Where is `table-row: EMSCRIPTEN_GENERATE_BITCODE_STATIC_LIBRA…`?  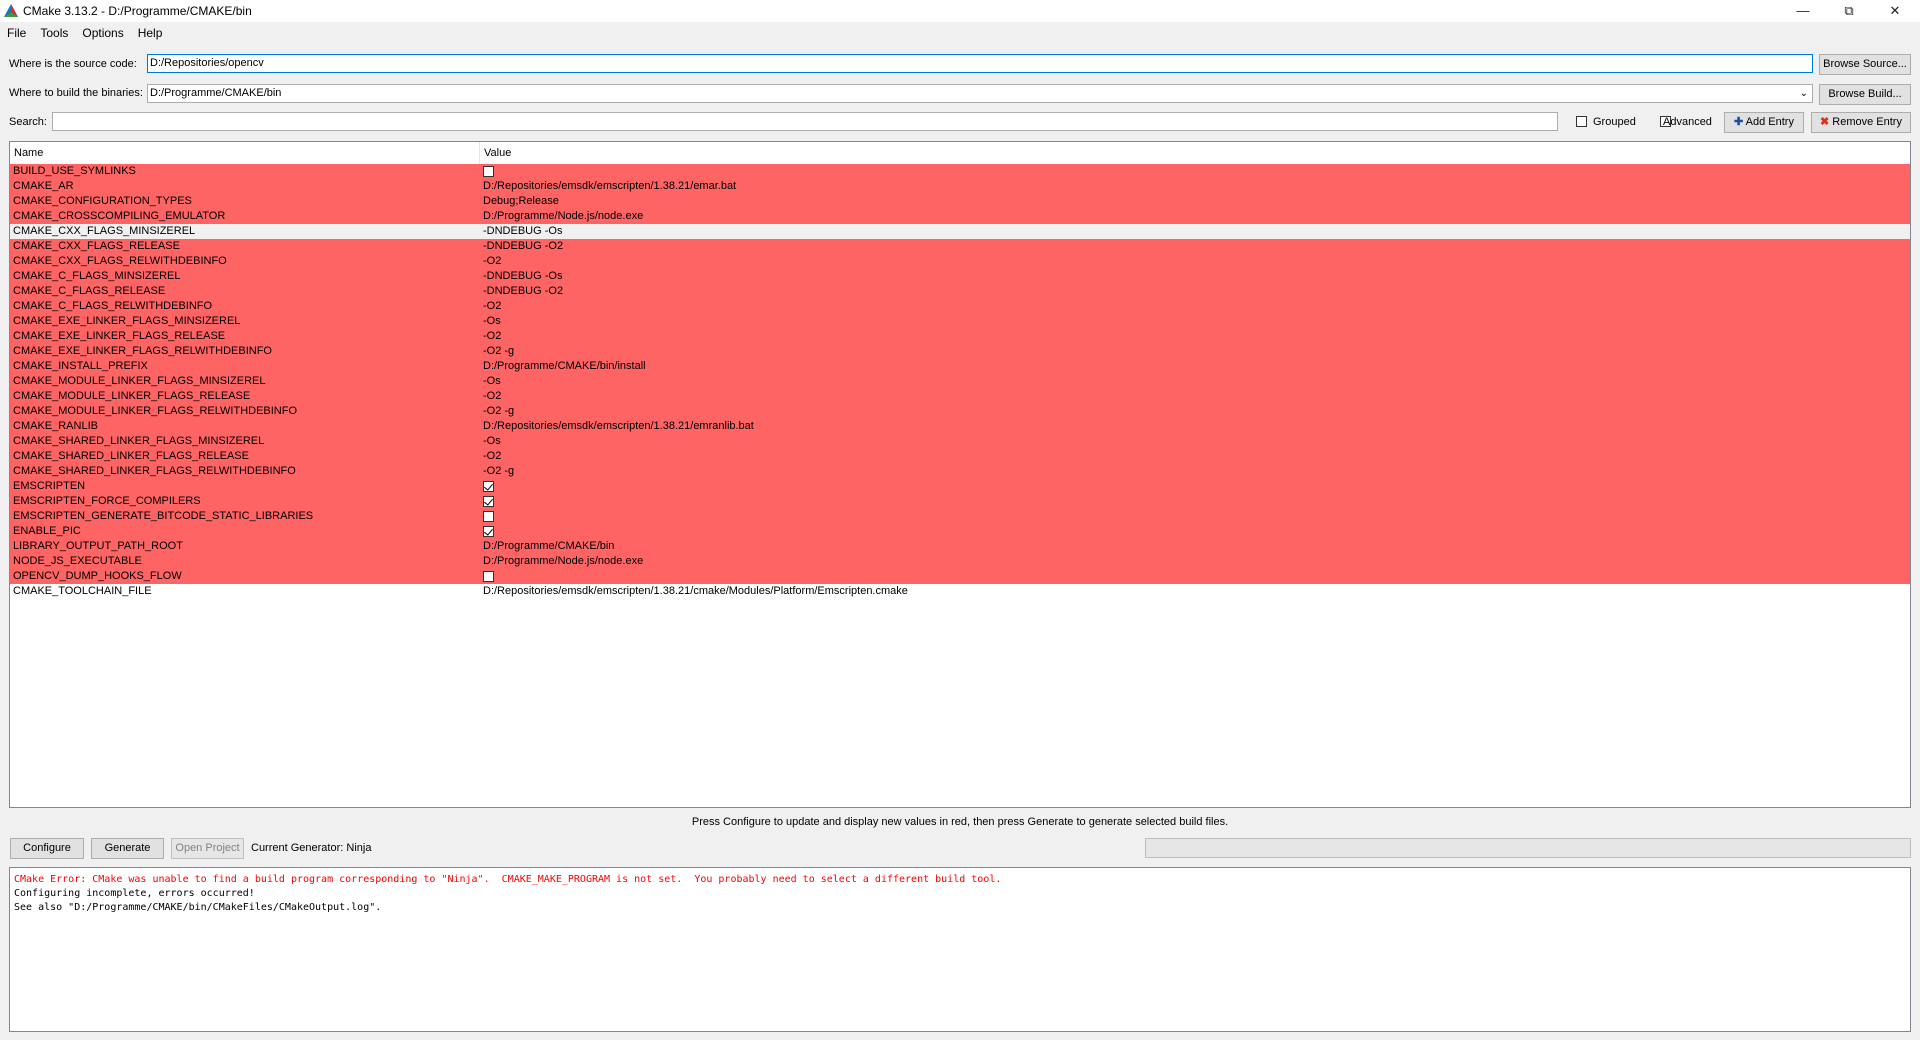
table-row: EMSCRIPTEN_GENERATE_BITCODE_STATIC_LIBRA… is located at coordinates (960, 516).